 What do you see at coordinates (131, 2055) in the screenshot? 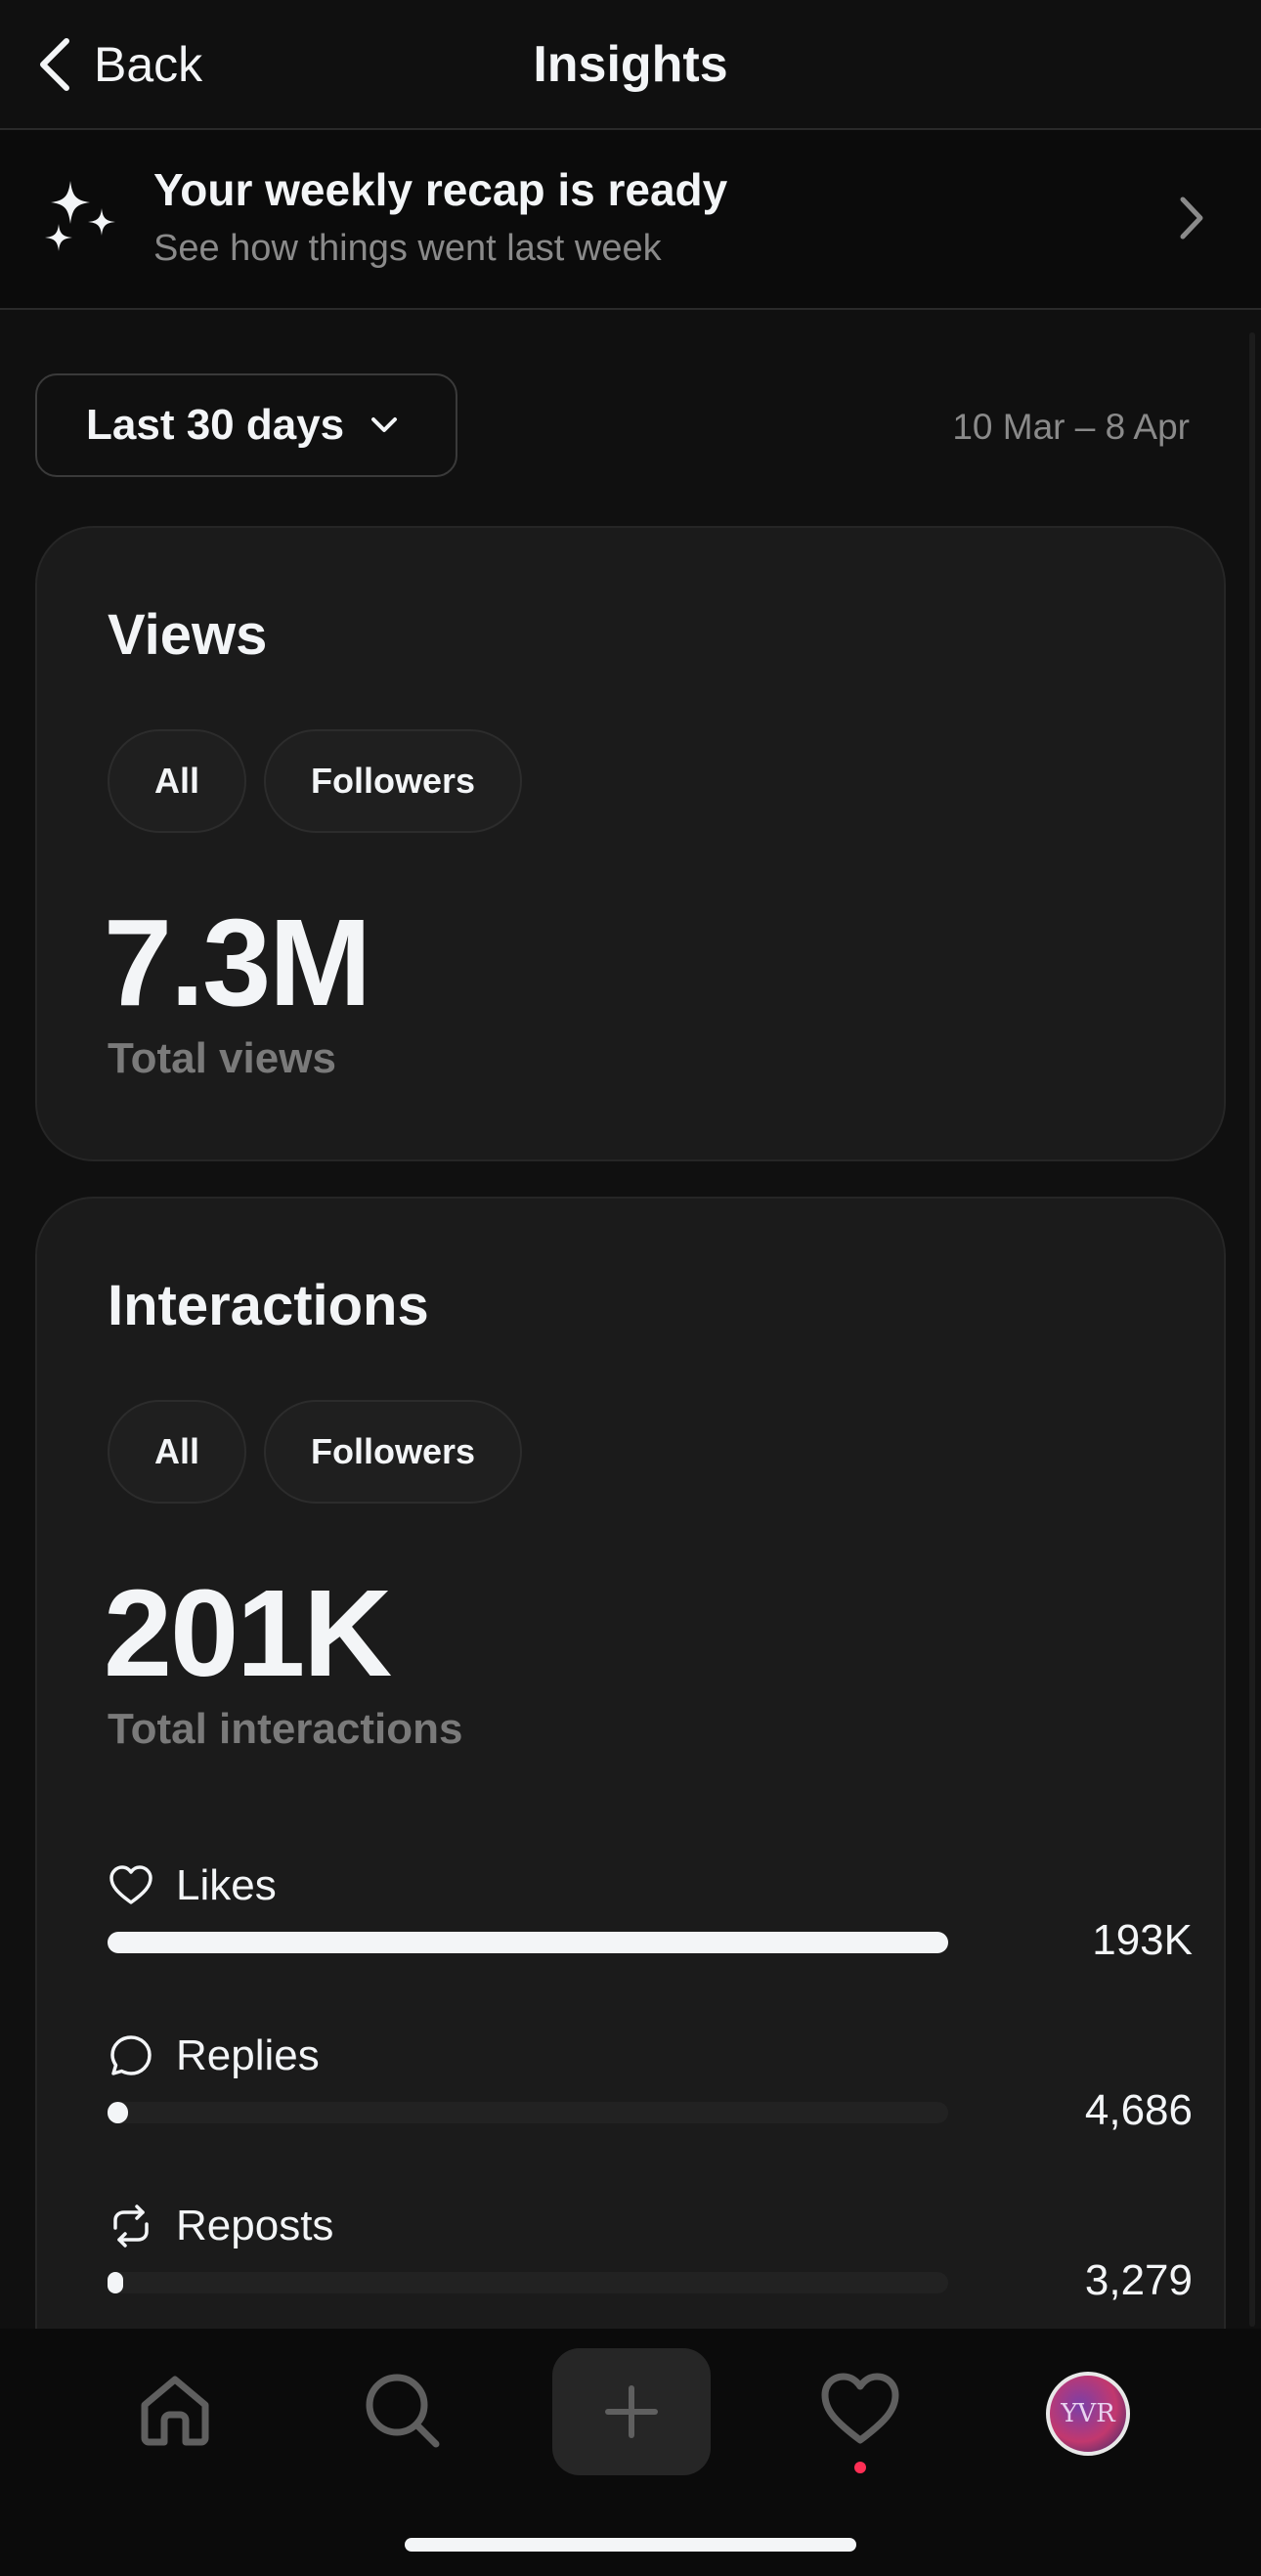
I see `comment-icon` at bounding box center [131, 2055].